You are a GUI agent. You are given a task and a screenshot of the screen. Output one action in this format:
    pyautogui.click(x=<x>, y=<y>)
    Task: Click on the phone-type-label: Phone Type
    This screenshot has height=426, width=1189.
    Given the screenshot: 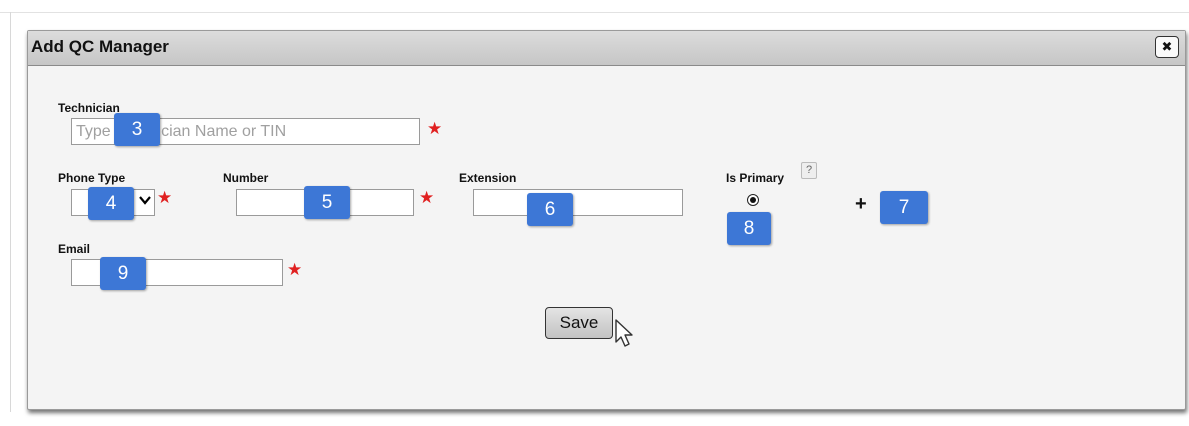 What is the action you would take?
    pyautogui.click(x=92, y=178)
    